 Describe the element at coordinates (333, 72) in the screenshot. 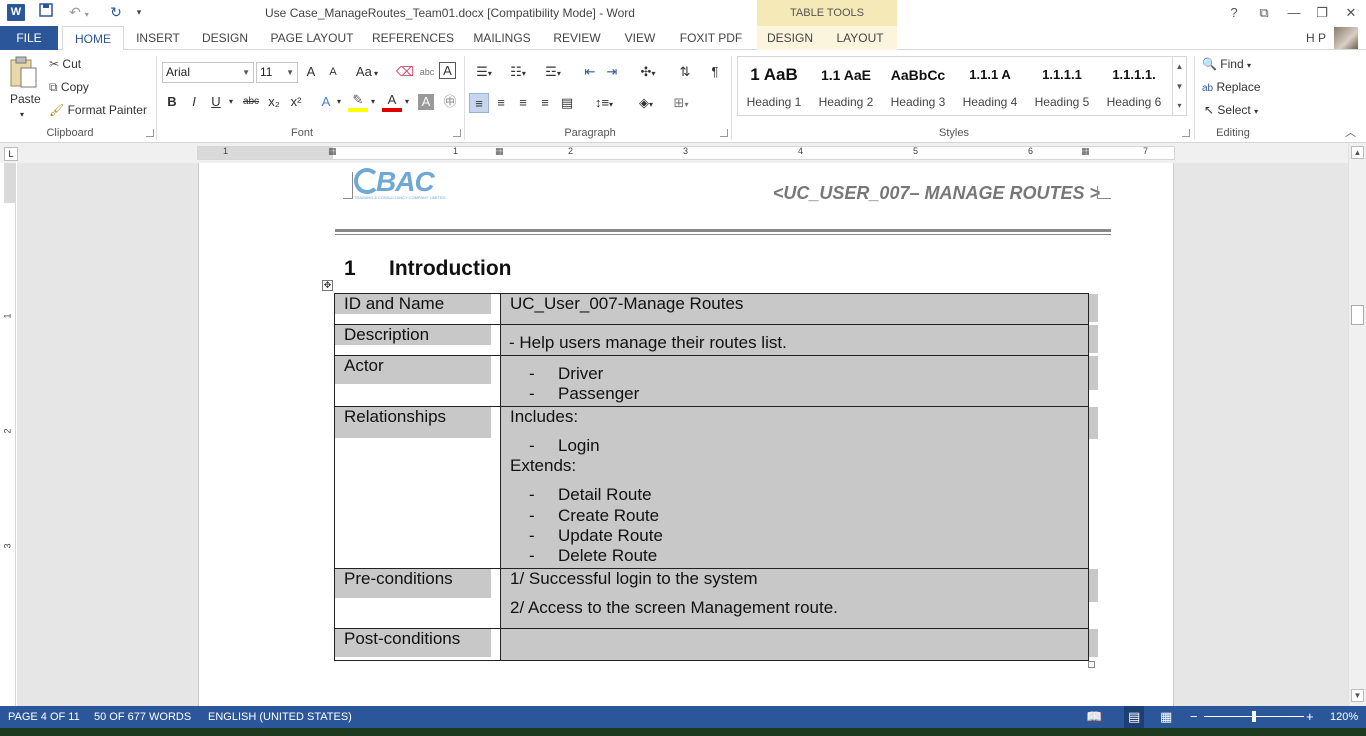

I see `shrink-font-icon: A` at that location.